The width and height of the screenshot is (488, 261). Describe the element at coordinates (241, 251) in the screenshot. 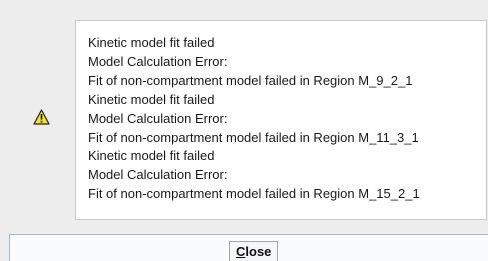

I see `close-button-mnemonic: C` at that location.